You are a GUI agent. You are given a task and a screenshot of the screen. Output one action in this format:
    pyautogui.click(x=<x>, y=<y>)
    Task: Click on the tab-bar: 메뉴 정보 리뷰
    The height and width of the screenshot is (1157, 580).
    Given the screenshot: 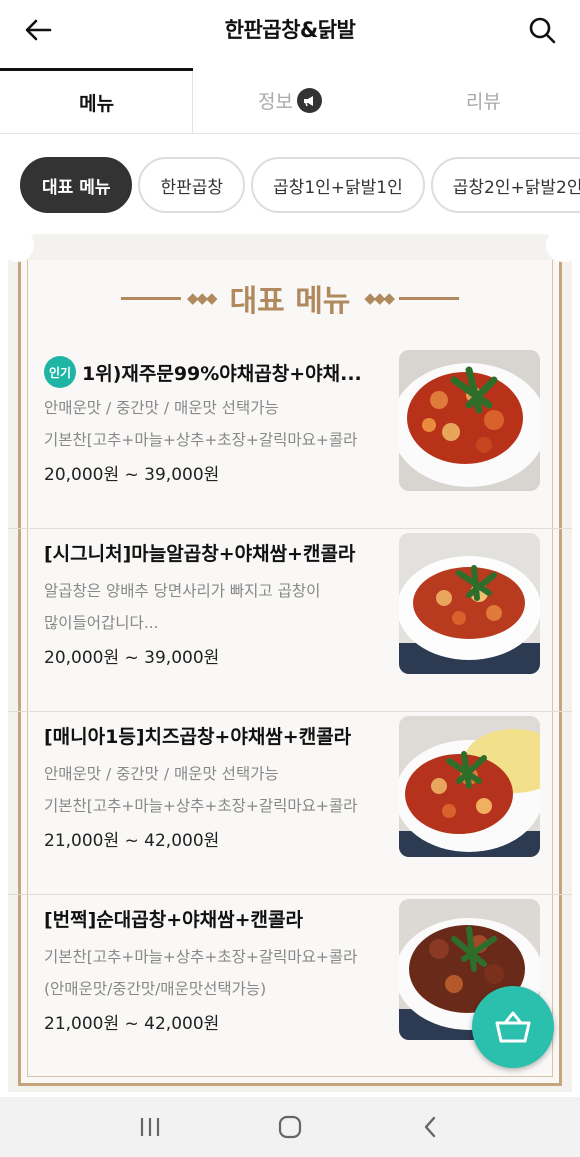 What is the action you would take?
    pyautogui.click(x=290, y=101)
    